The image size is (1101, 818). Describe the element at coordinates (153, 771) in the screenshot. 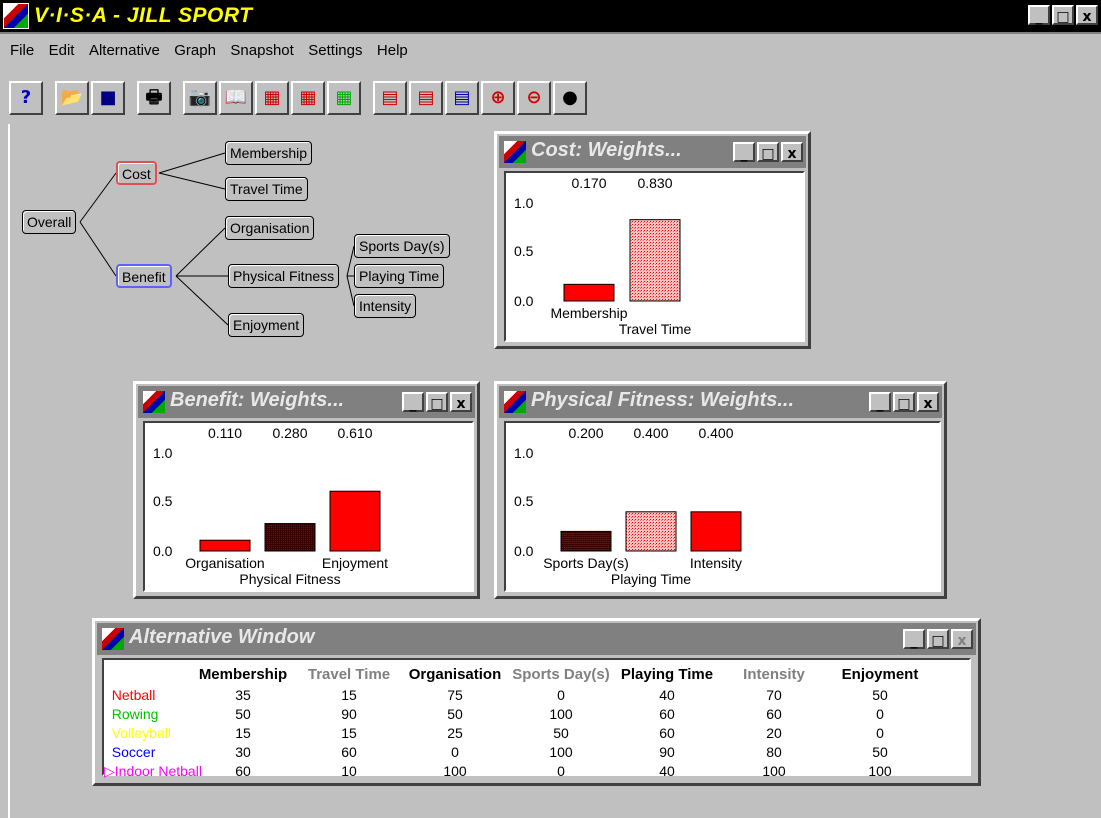

I see `alternative-name: ▷Indoor Netball` at that location.